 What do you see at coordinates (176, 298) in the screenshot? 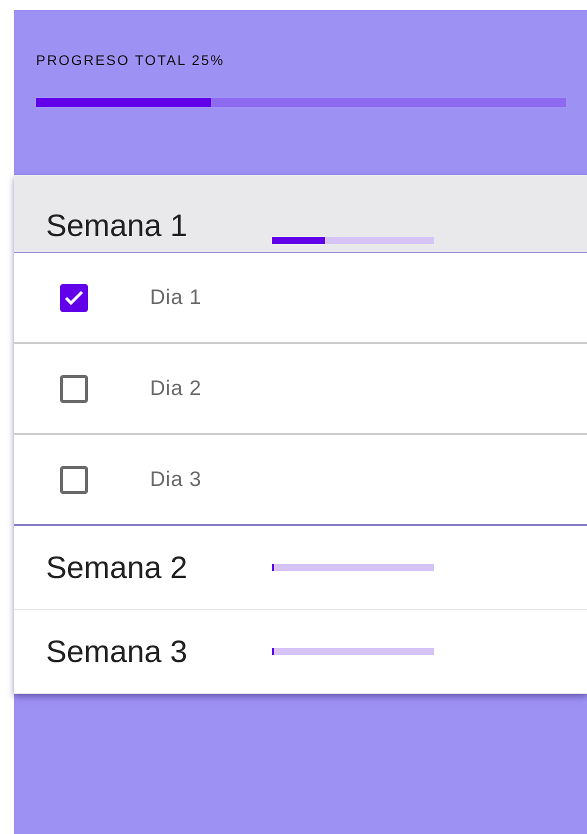
I see `day-label: Dia 1` at bounding box center [176, 298].